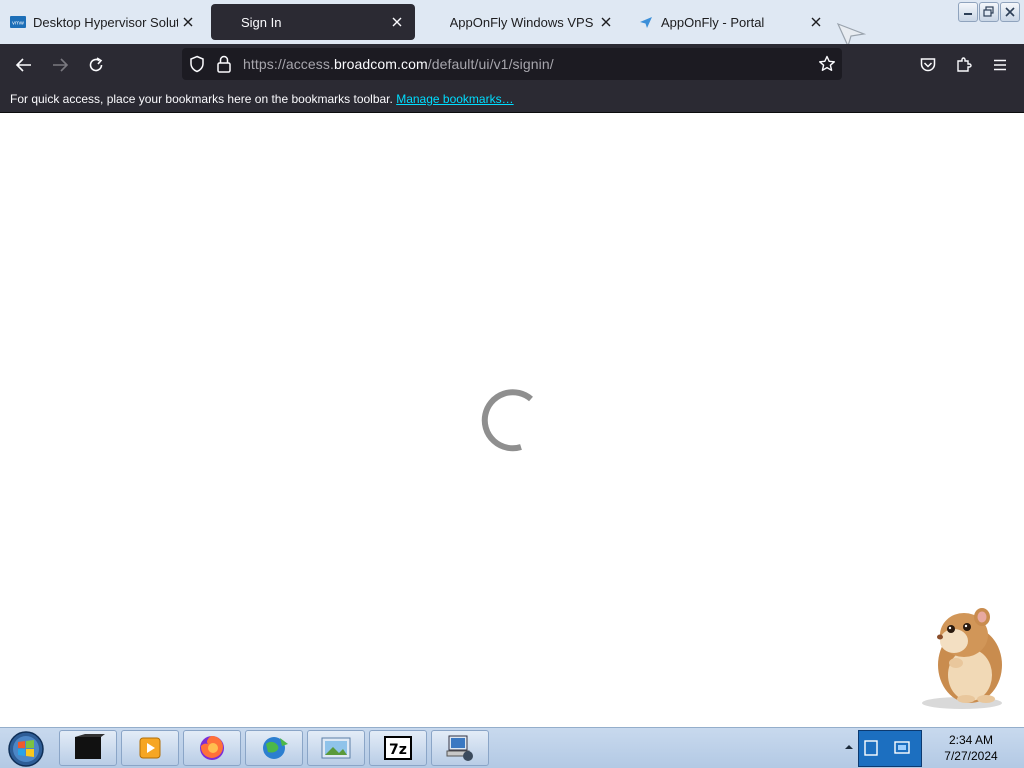 The image size is (1024, 768). I want to click on lock-icon, so click(224, 64).